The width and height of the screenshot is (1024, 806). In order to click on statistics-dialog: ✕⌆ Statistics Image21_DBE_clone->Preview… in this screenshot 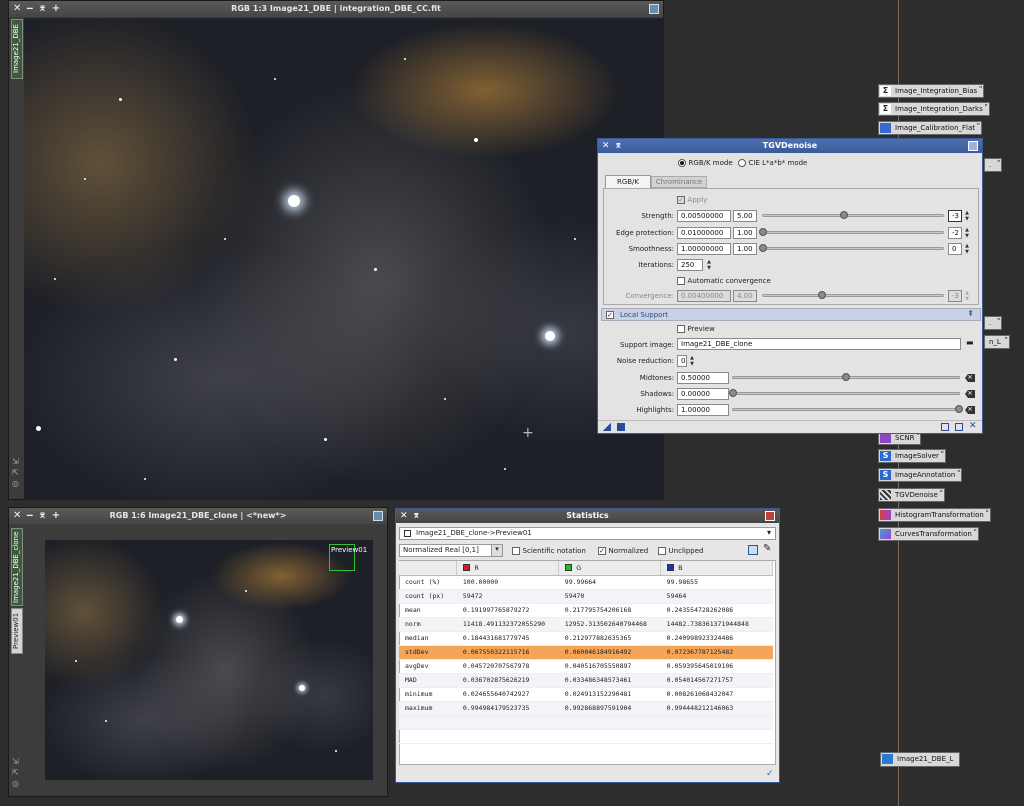, I will do `click(587, 645)`.